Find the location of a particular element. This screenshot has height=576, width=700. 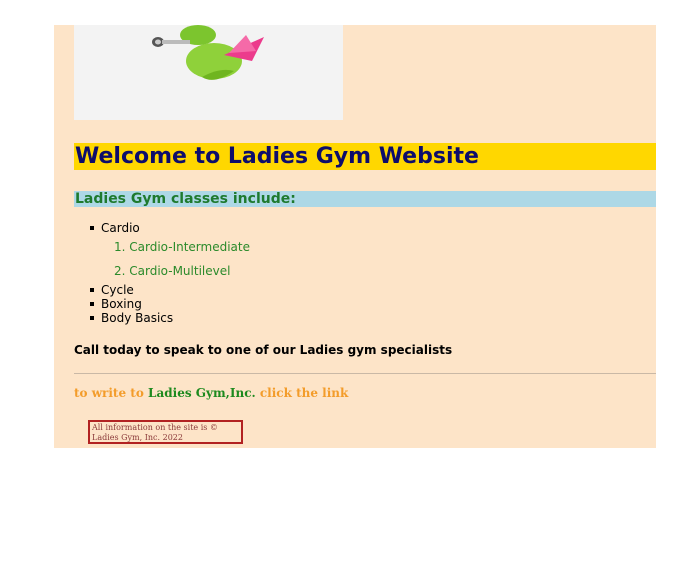

list-item-label: Body Basics is located at coordinates (137, 318).